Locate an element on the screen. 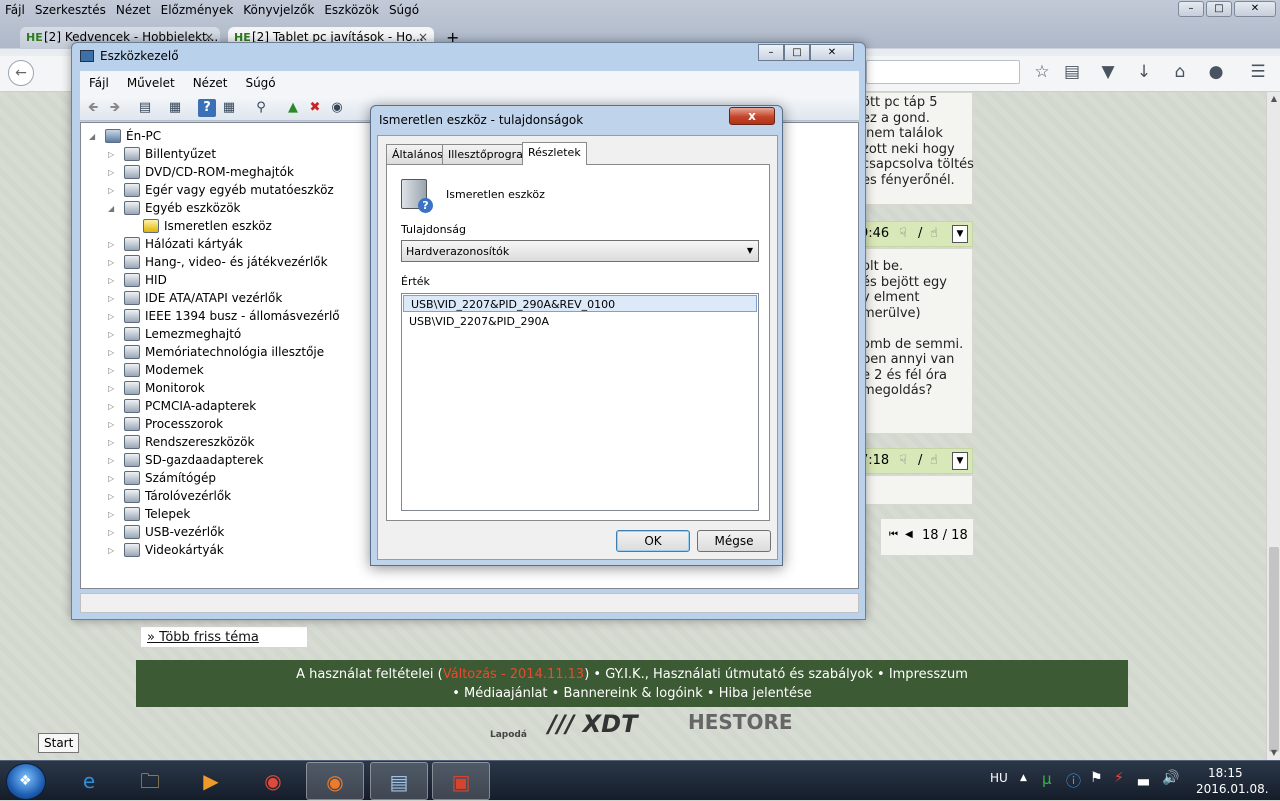 The height and width of the screenshot is (801, 1280). expand-icon: ◢ is located at coordinates (113, 208).